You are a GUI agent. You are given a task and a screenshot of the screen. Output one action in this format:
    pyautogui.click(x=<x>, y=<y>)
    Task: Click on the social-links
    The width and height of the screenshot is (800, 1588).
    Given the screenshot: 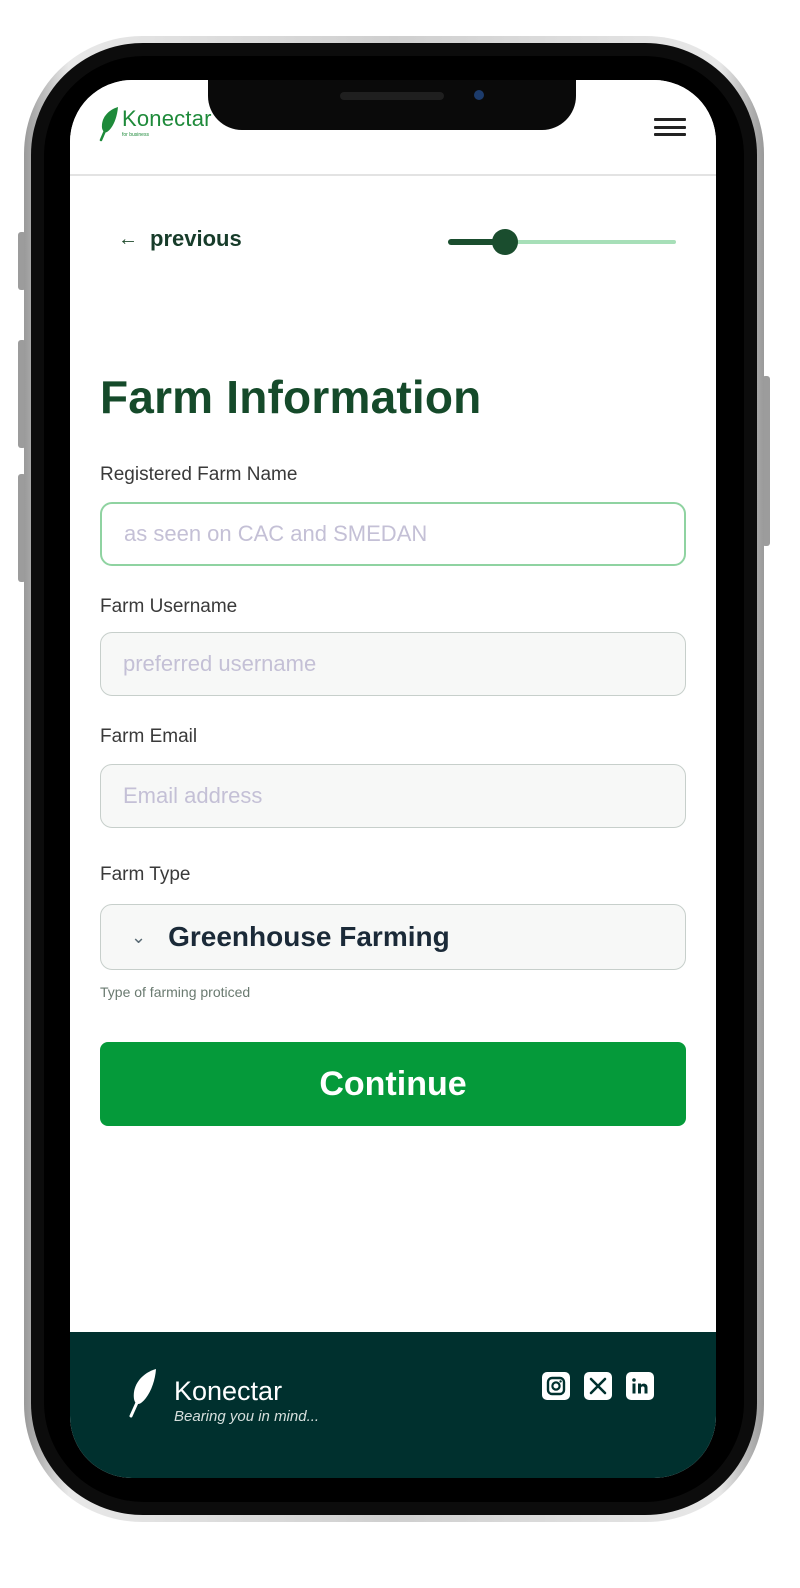 What is the action you would take?
    pyautogui.click(x=598, y=1386)
    